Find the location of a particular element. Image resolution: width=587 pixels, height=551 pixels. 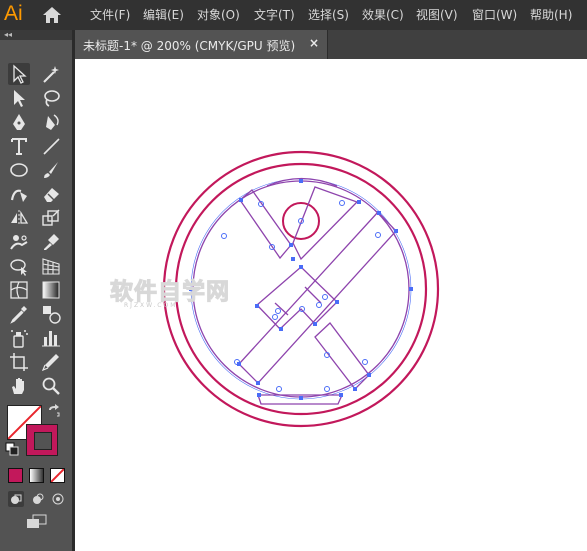

slice-tool-icon is located at coordinates (51, 362).